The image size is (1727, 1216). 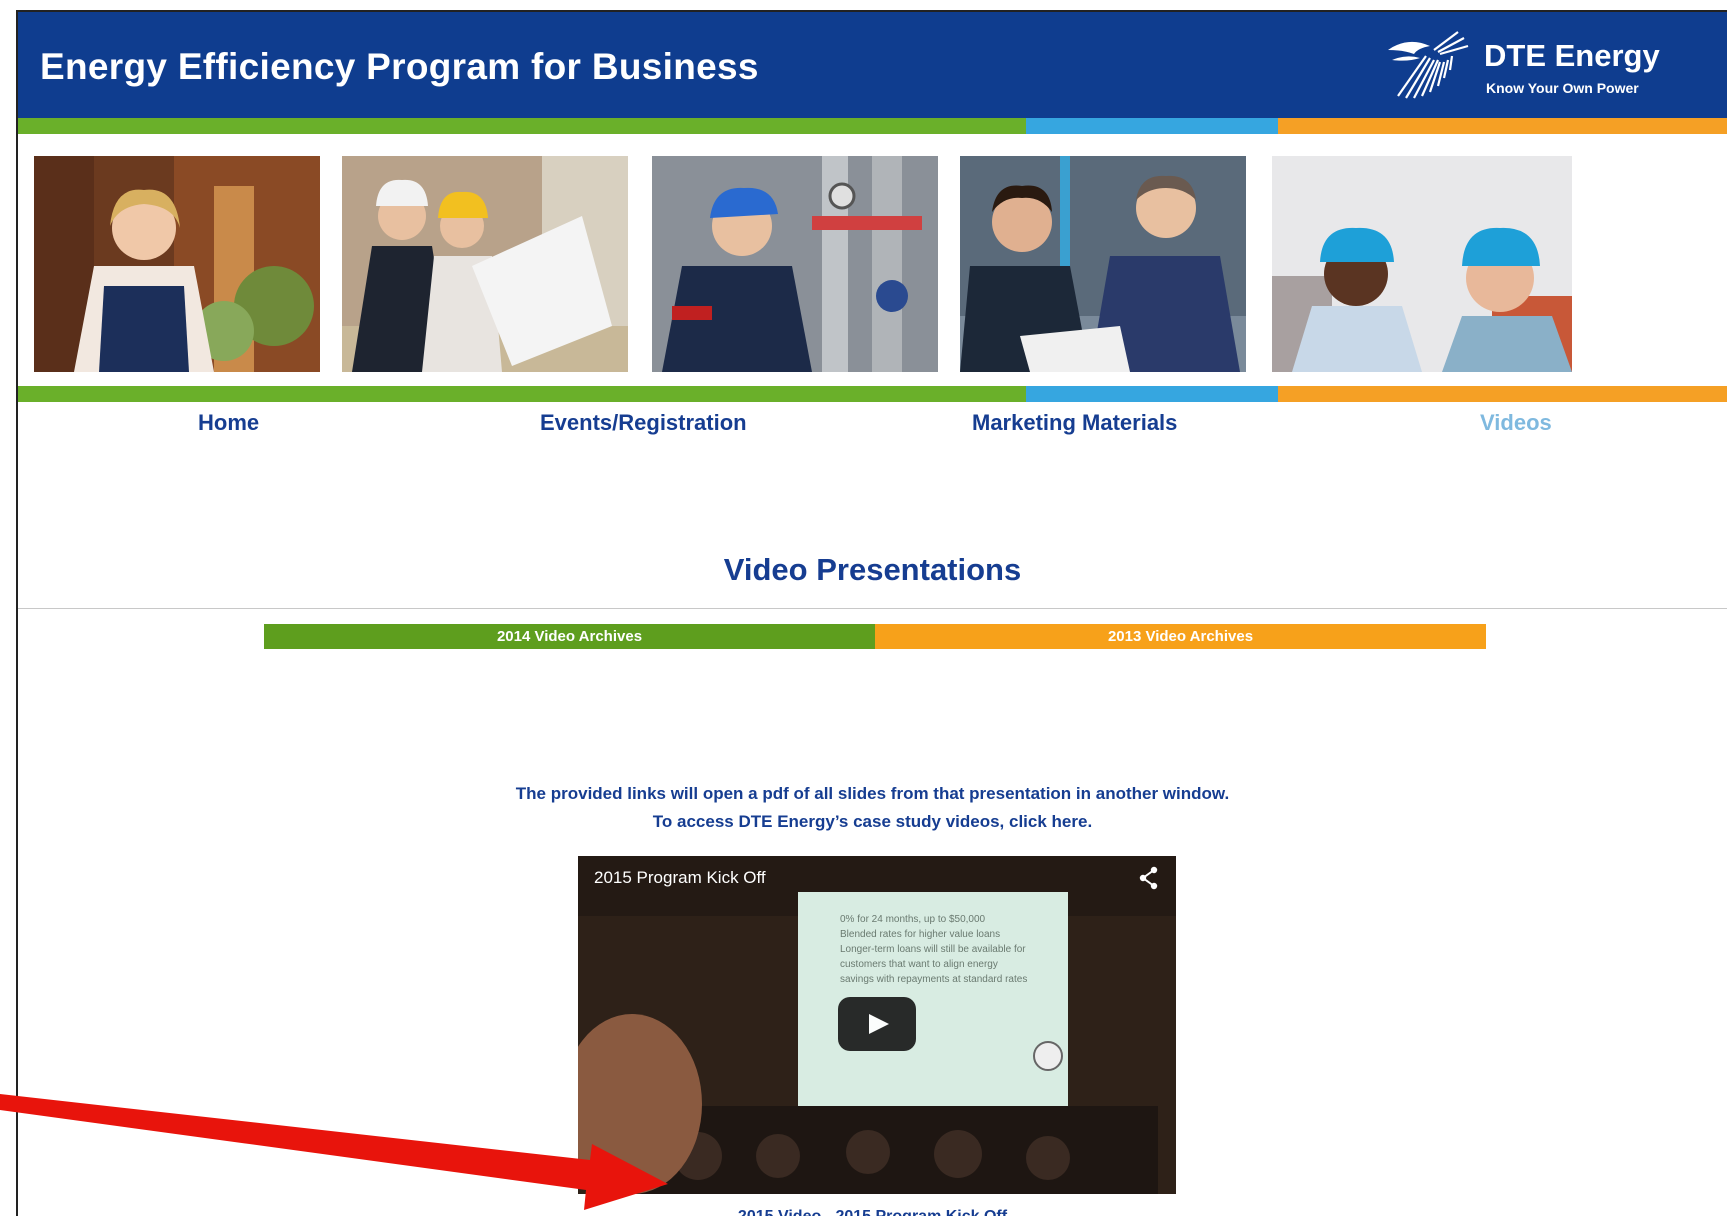 What do you see at coordinates (877, 1024) in the screenshot?
I see `play-icon` at bounding box center [877, 1024].